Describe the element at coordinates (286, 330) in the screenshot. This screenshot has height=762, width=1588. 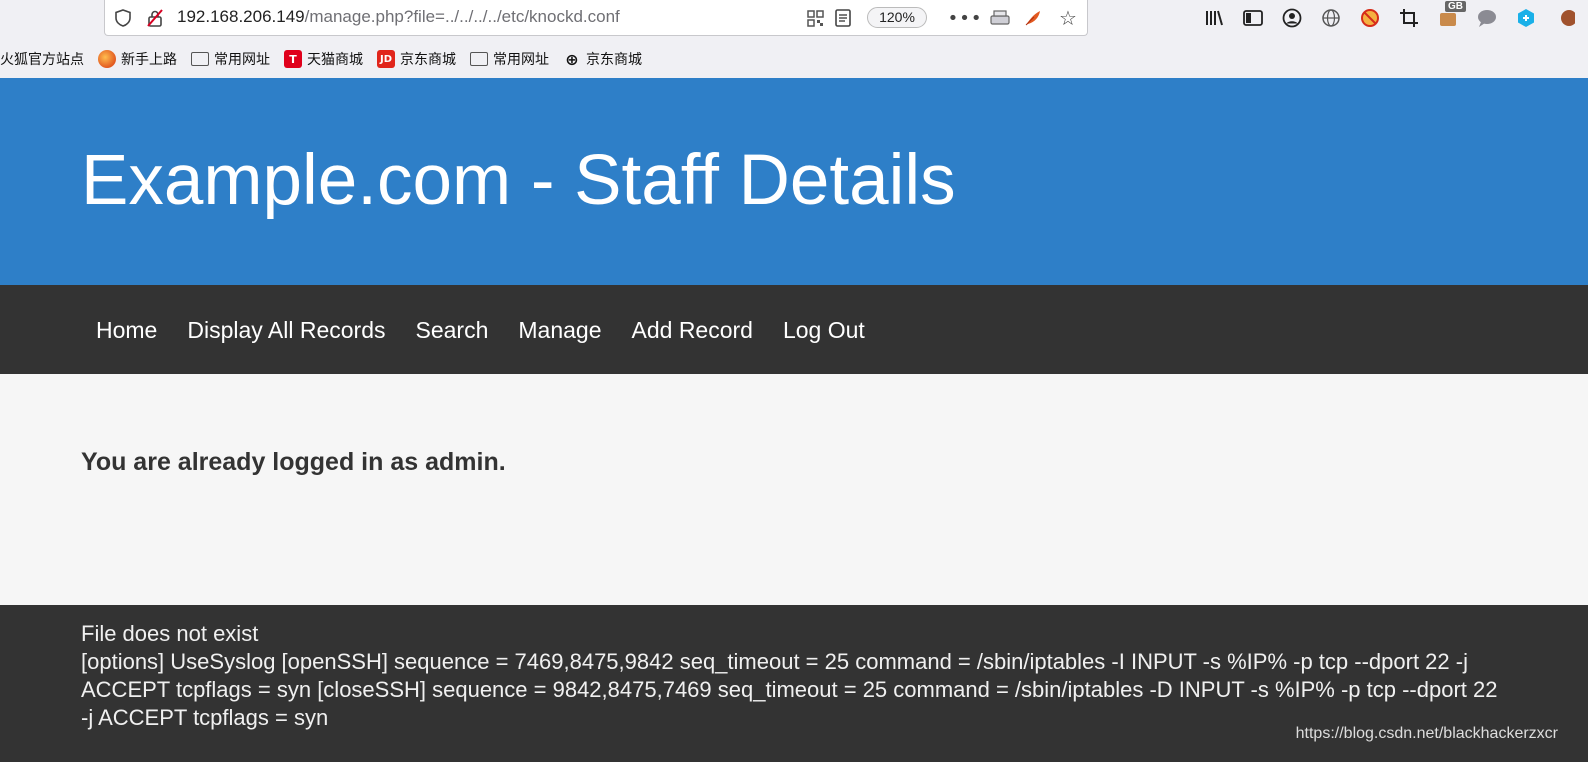
I see `nav-display-all-records: Display All Records` at that location.